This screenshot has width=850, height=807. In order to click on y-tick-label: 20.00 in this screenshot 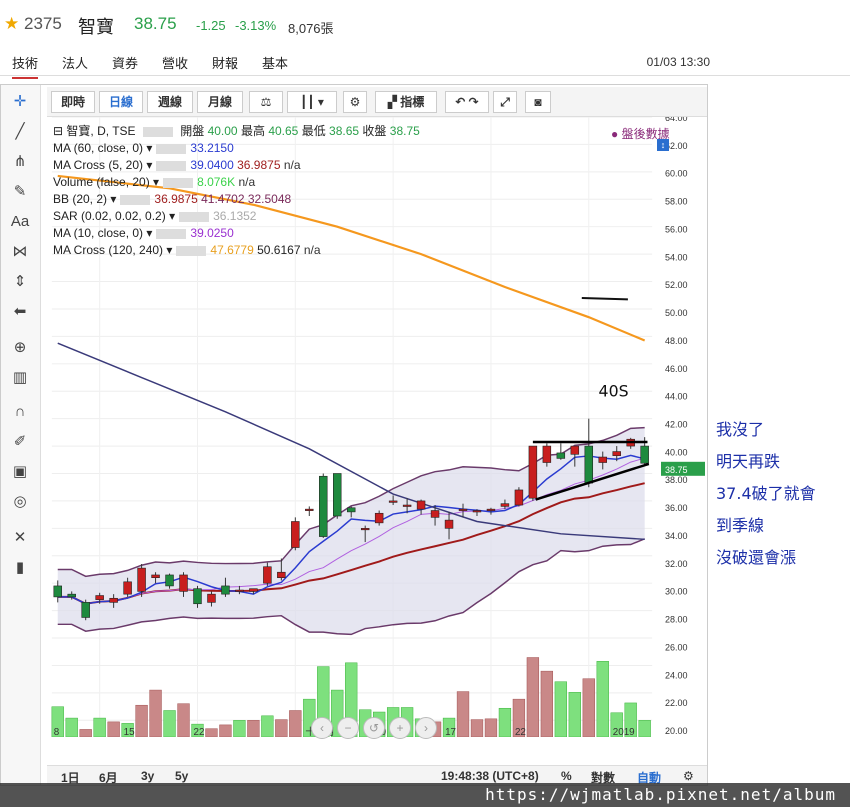, I will do `click(676, 731)`.